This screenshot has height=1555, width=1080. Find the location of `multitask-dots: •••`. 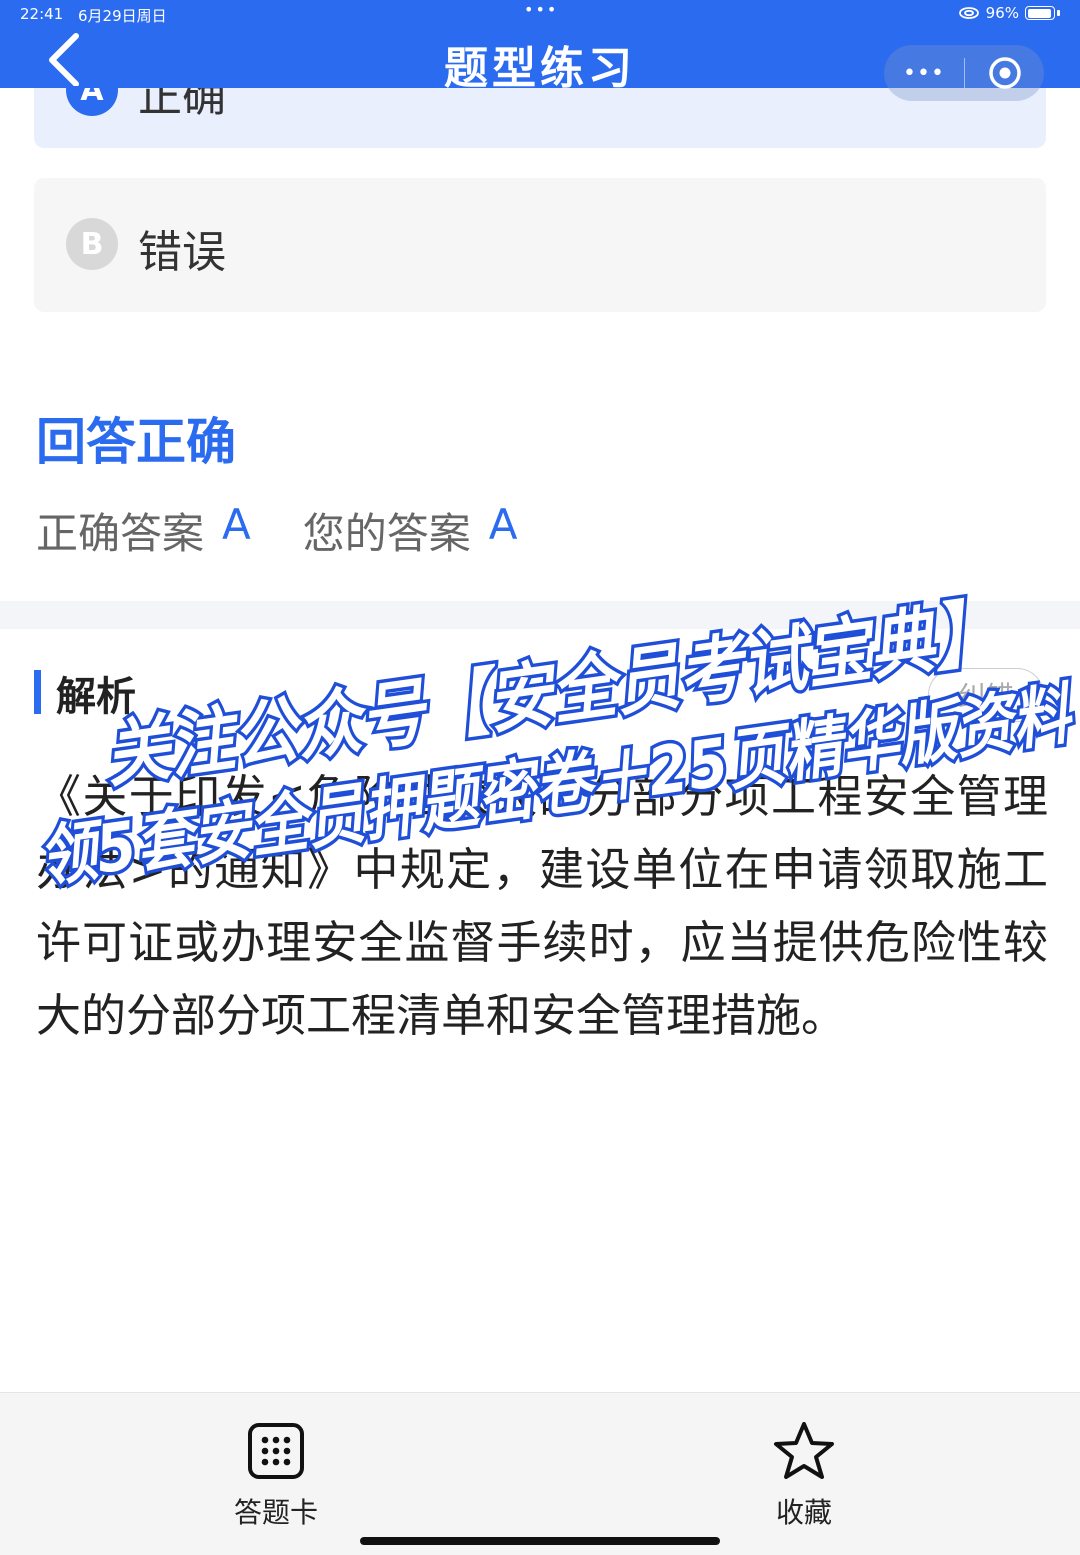

multitask-dots: ••• is located at coordinates (541, 9).